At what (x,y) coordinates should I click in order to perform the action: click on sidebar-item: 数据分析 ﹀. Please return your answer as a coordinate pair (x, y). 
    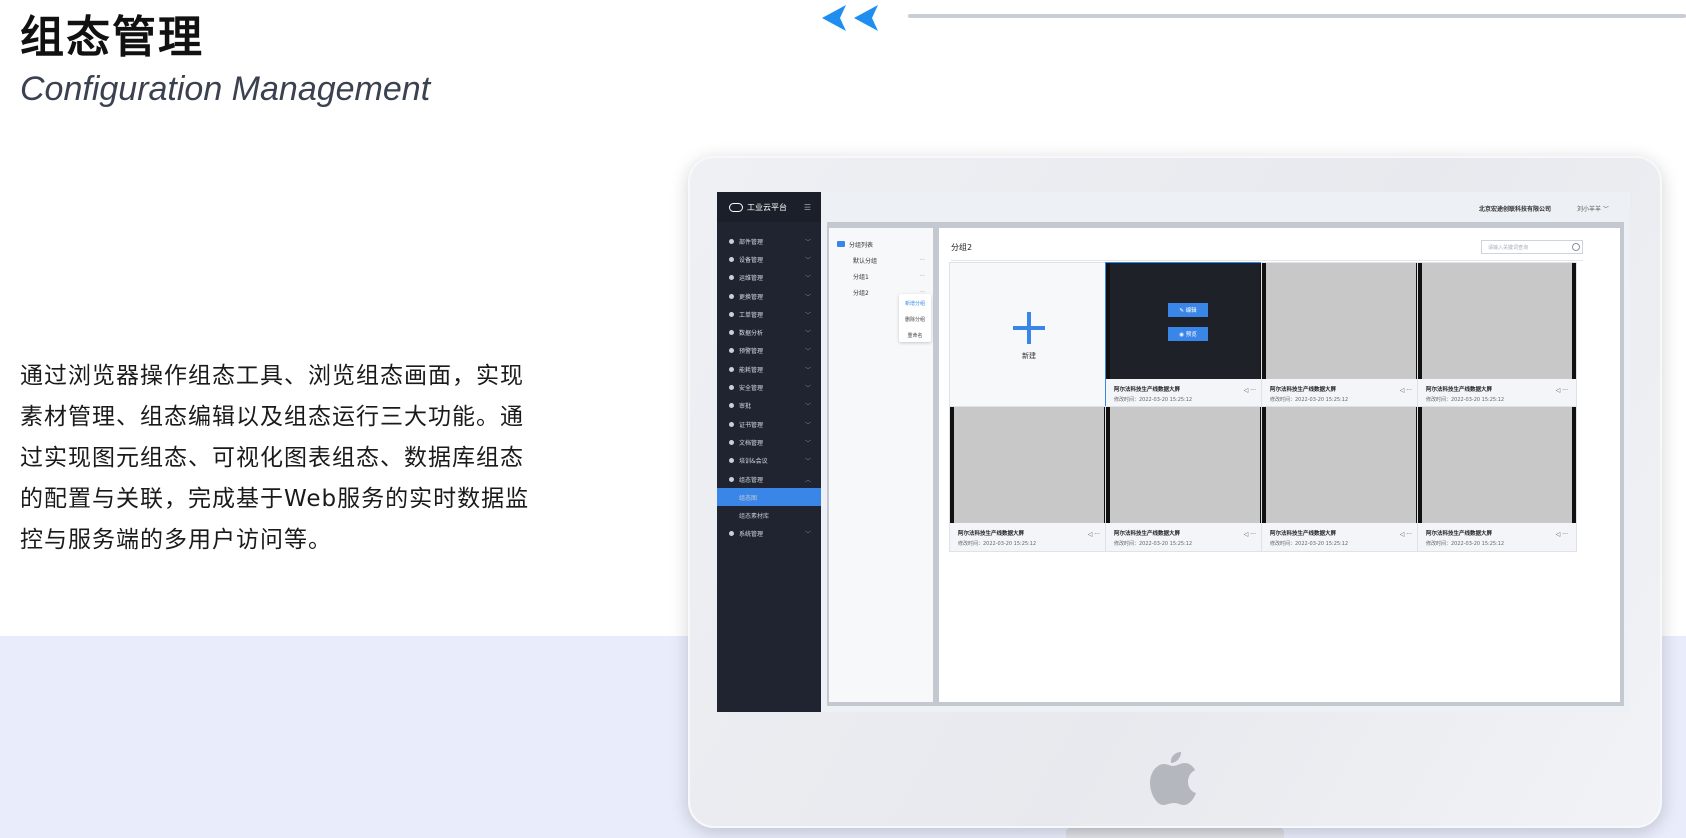
    Looking at the image, I should click on (769, 332).